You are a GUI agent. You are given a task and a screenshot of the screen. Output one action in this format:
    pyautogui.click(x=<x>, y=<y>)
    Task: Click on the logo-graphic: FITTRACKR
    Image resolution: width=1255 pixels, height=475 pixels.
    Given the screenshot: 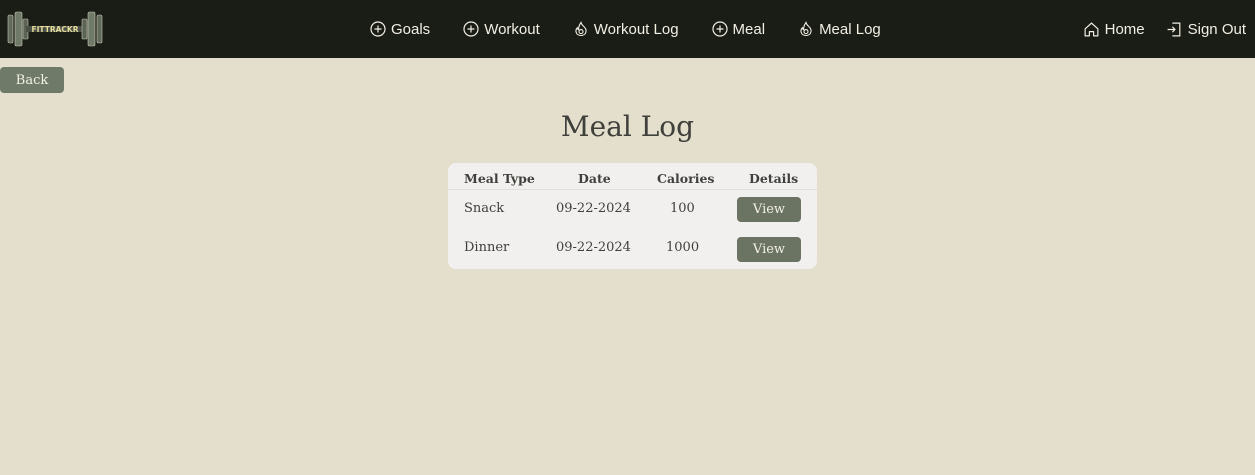 What is the action you would take?
    pyautogui.click(x=55, y=29)
    